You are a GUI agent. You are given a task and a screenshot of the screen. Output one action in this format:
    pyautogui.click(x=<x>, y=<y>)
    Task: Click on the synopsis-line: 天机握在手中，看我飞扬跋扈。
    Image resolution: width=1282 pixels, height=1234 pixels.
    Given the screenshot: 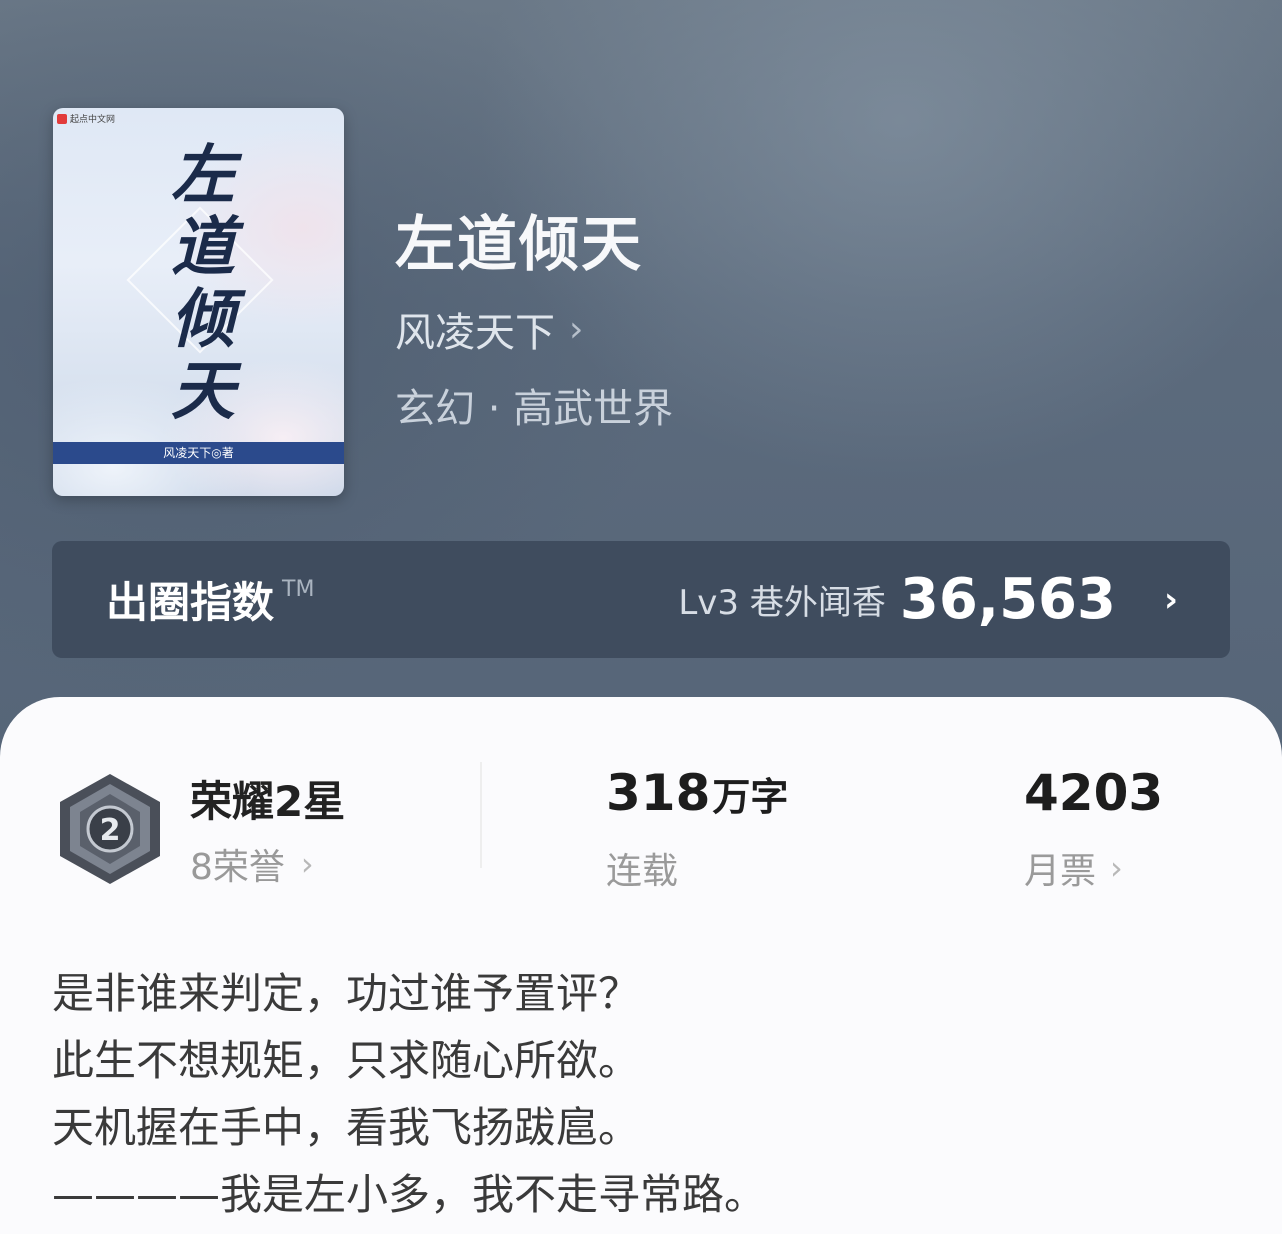 What is the action you would take?
    pyautogui.click(x=346, y=1127)
    